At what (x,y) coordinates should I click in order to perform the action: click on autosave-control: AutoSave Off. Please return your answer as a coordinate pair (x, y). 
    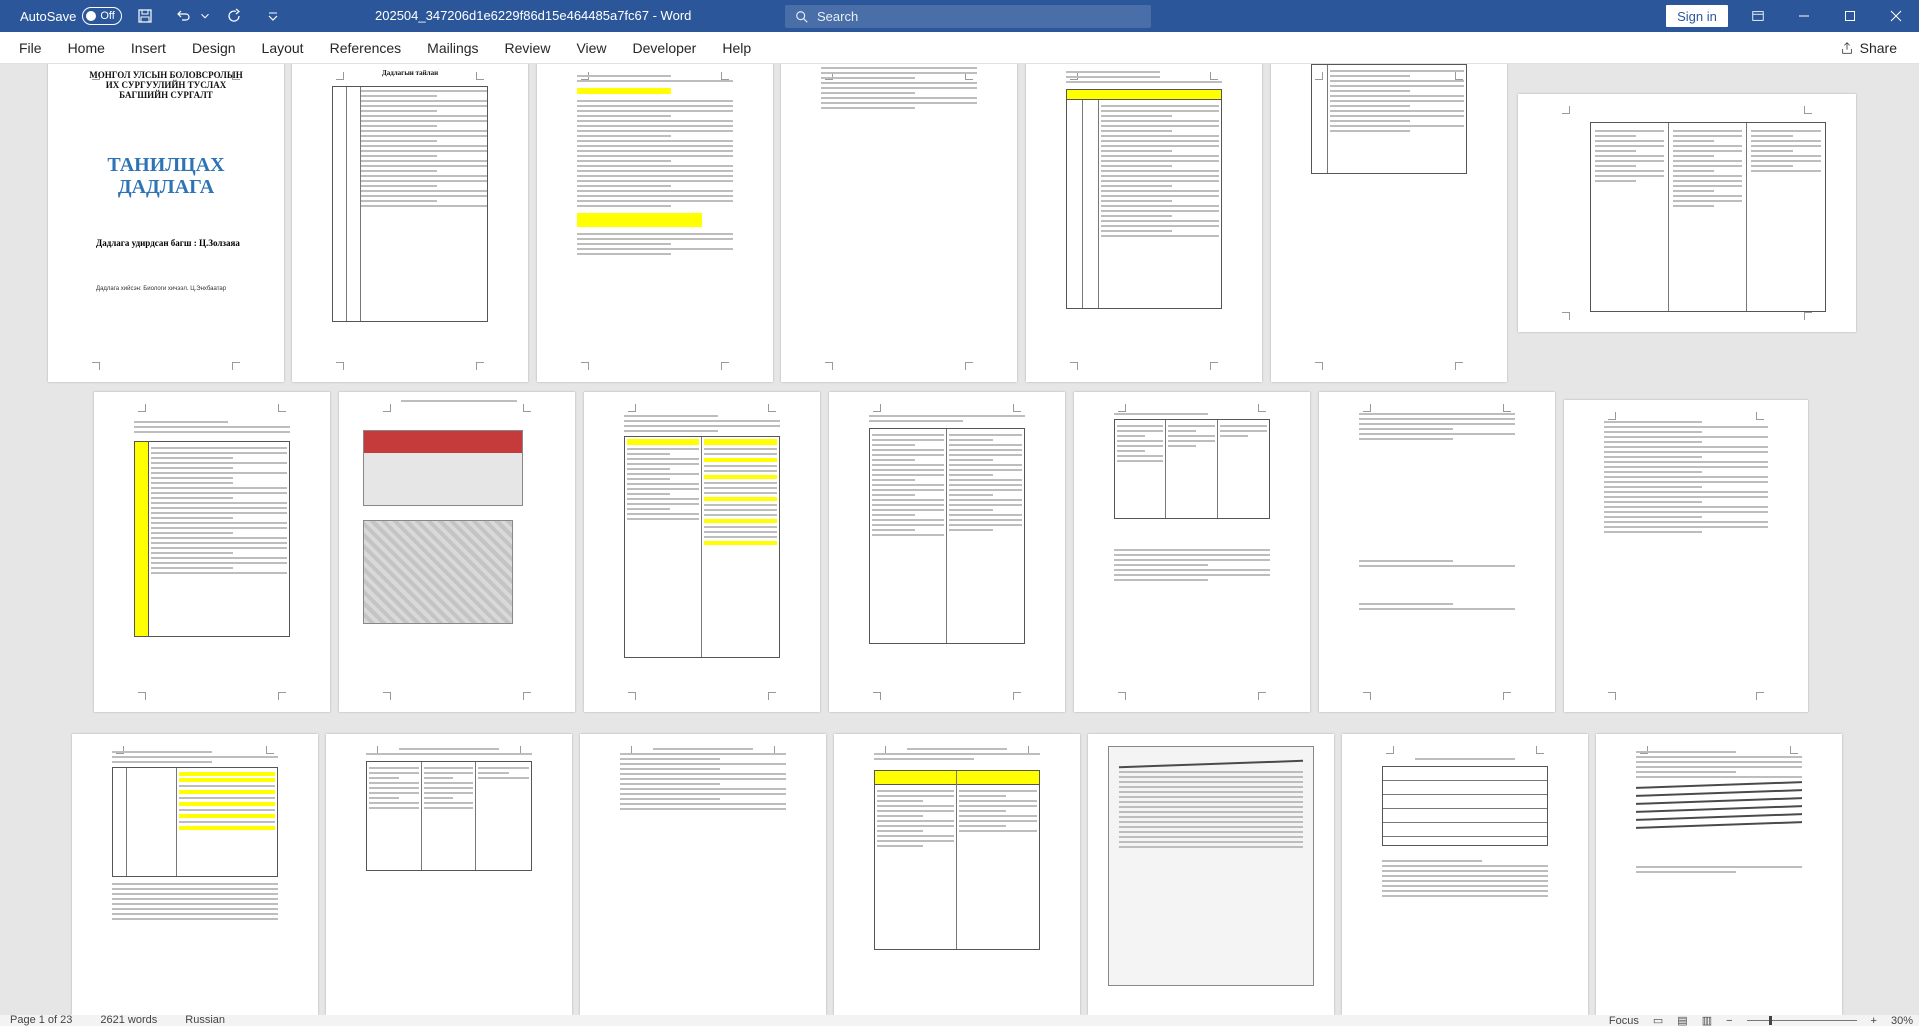
    Looking at the image, I should click on (71, 16).